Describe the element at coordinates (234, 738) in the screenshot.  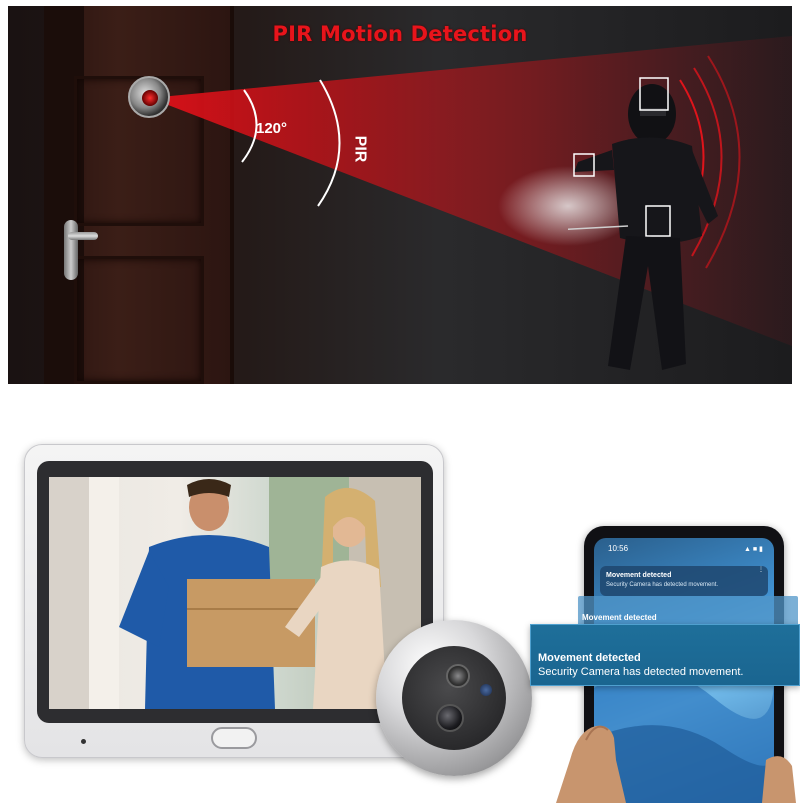
I see `home-button` at that location.